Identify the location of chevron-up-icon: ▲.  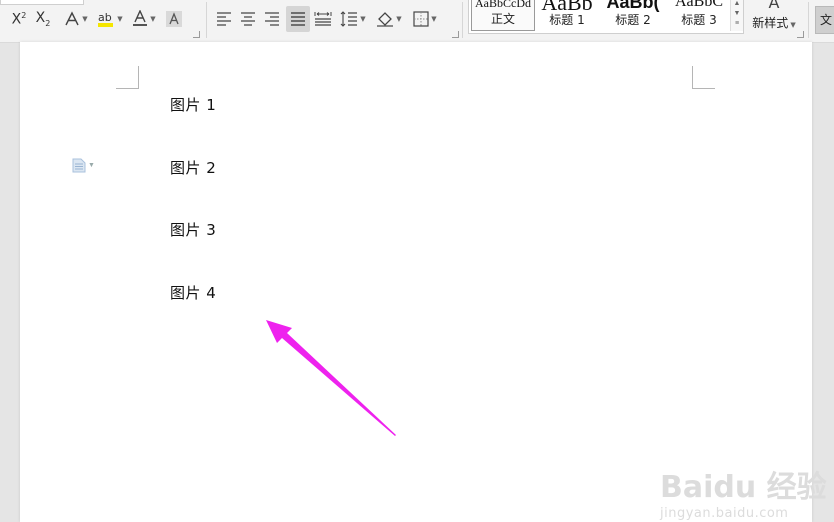
(737, 3).